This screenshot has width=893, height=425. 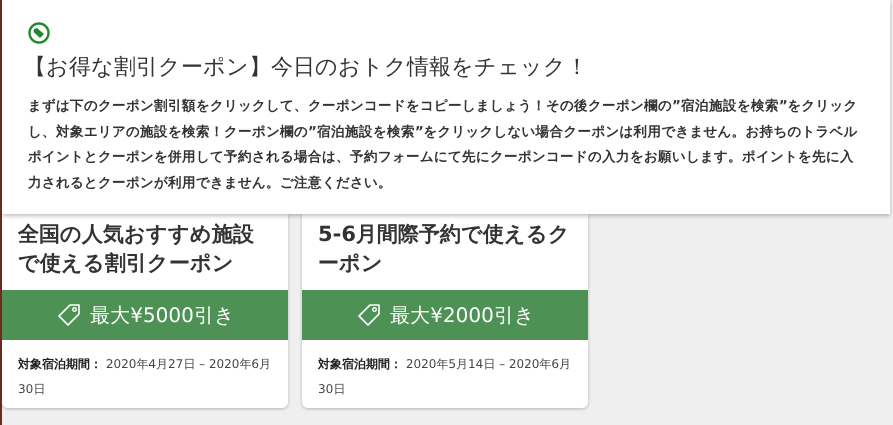 What do you see at coordinates (145, 315) in the screenshot?
I see `coupon-discount-button: 最大¥5000引き` at bounding box center [145, 315].